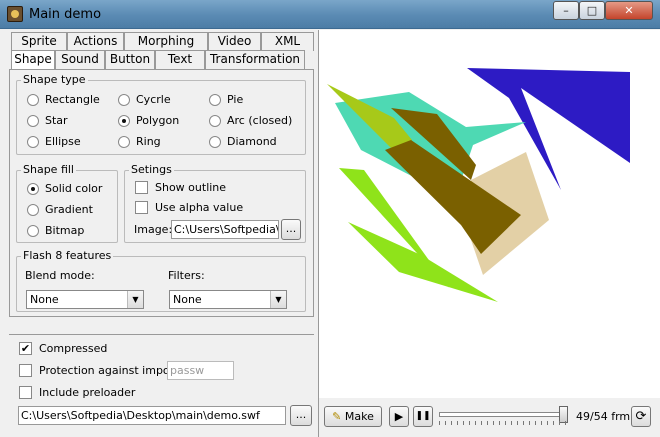 This screenshot has height=437, width=660. What do you see at coordinates (33, 99) in the screenshot?
I see `radio-rectangle-dot` at bounding box center [33, 99].